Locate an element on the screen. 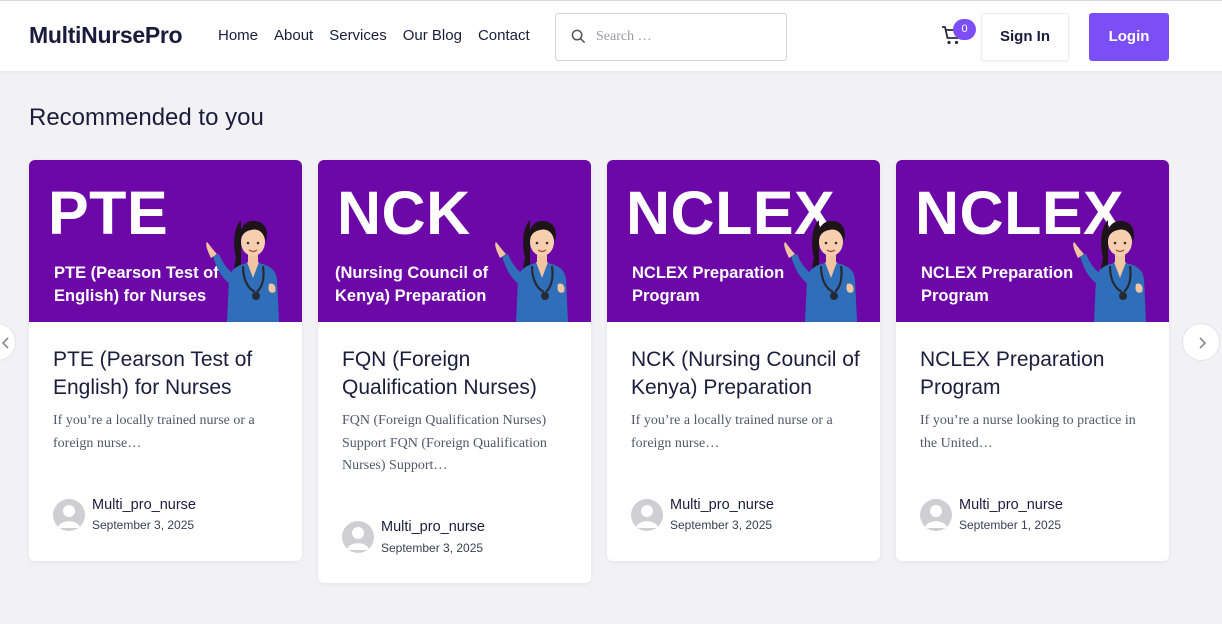  search-box is located at coordinates (671, 37).